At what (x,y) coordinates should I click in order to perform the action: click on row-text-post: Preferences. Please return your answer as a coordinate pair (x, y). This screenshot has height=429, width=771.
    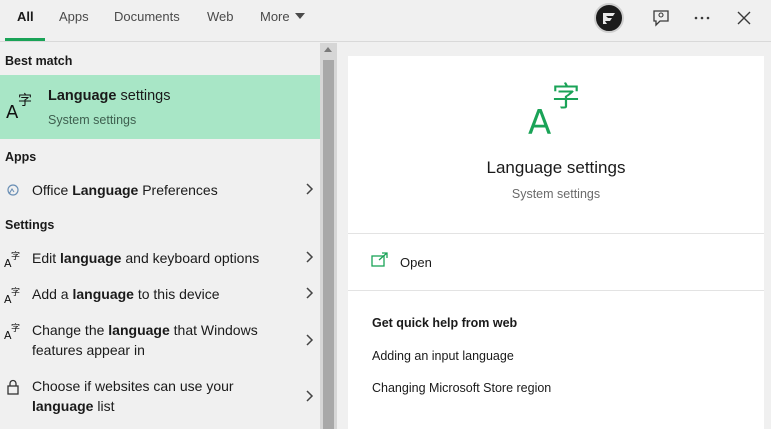
    Looking at the image, I should click on (178, 190).